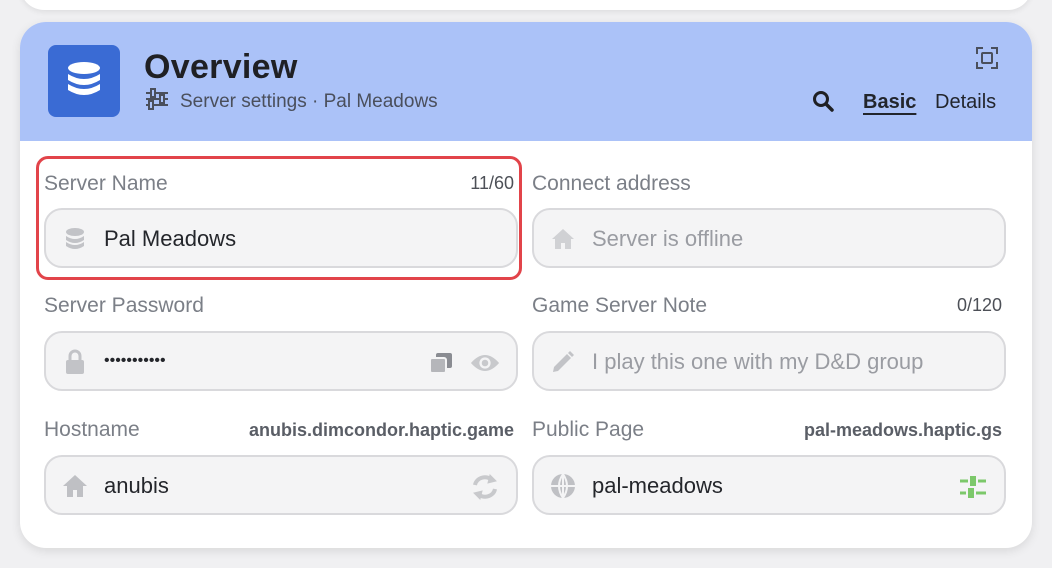 This screenshot has height=568, width=1052. Describe the element at coordinates (281, 238) in the screenshot. I see `server-name-field: Pal Meadows` at that location.